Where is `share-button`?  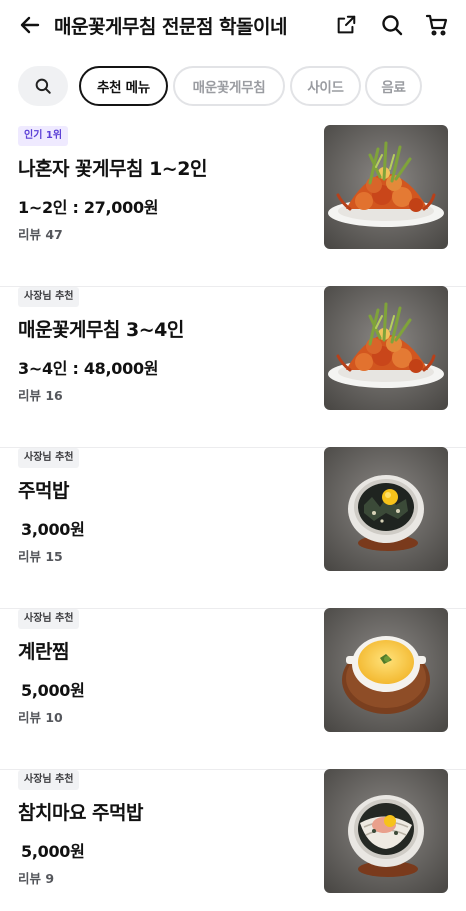
share-button is located at coordinates (346, 25).